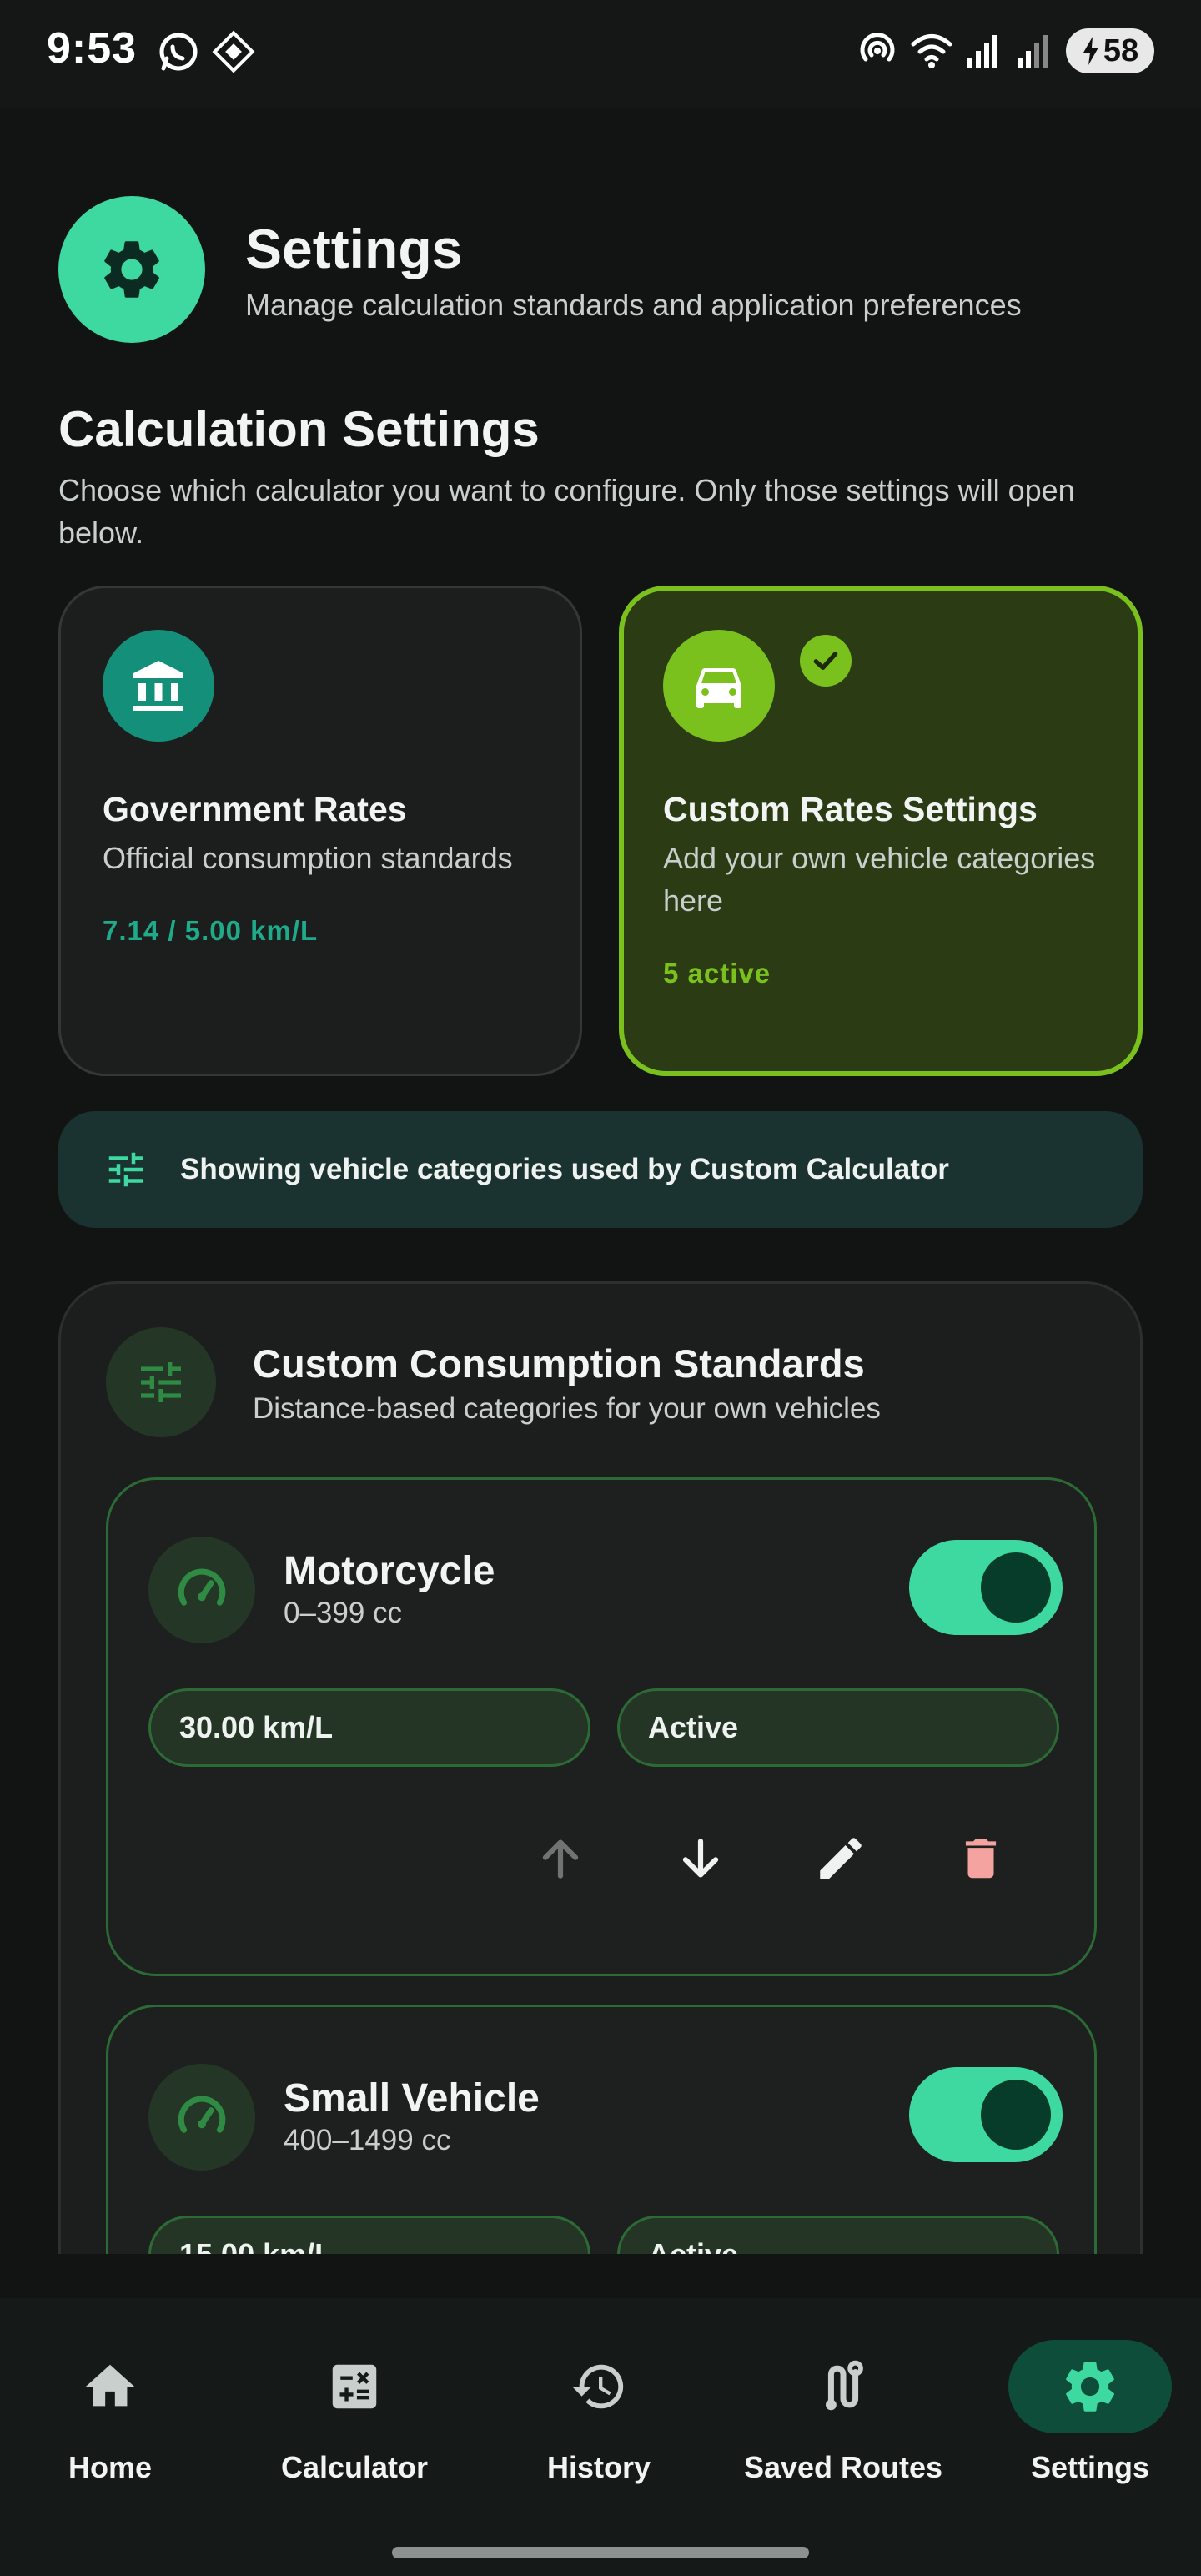  I want to click on nav-settings: Settings, so click(1090, 2423).